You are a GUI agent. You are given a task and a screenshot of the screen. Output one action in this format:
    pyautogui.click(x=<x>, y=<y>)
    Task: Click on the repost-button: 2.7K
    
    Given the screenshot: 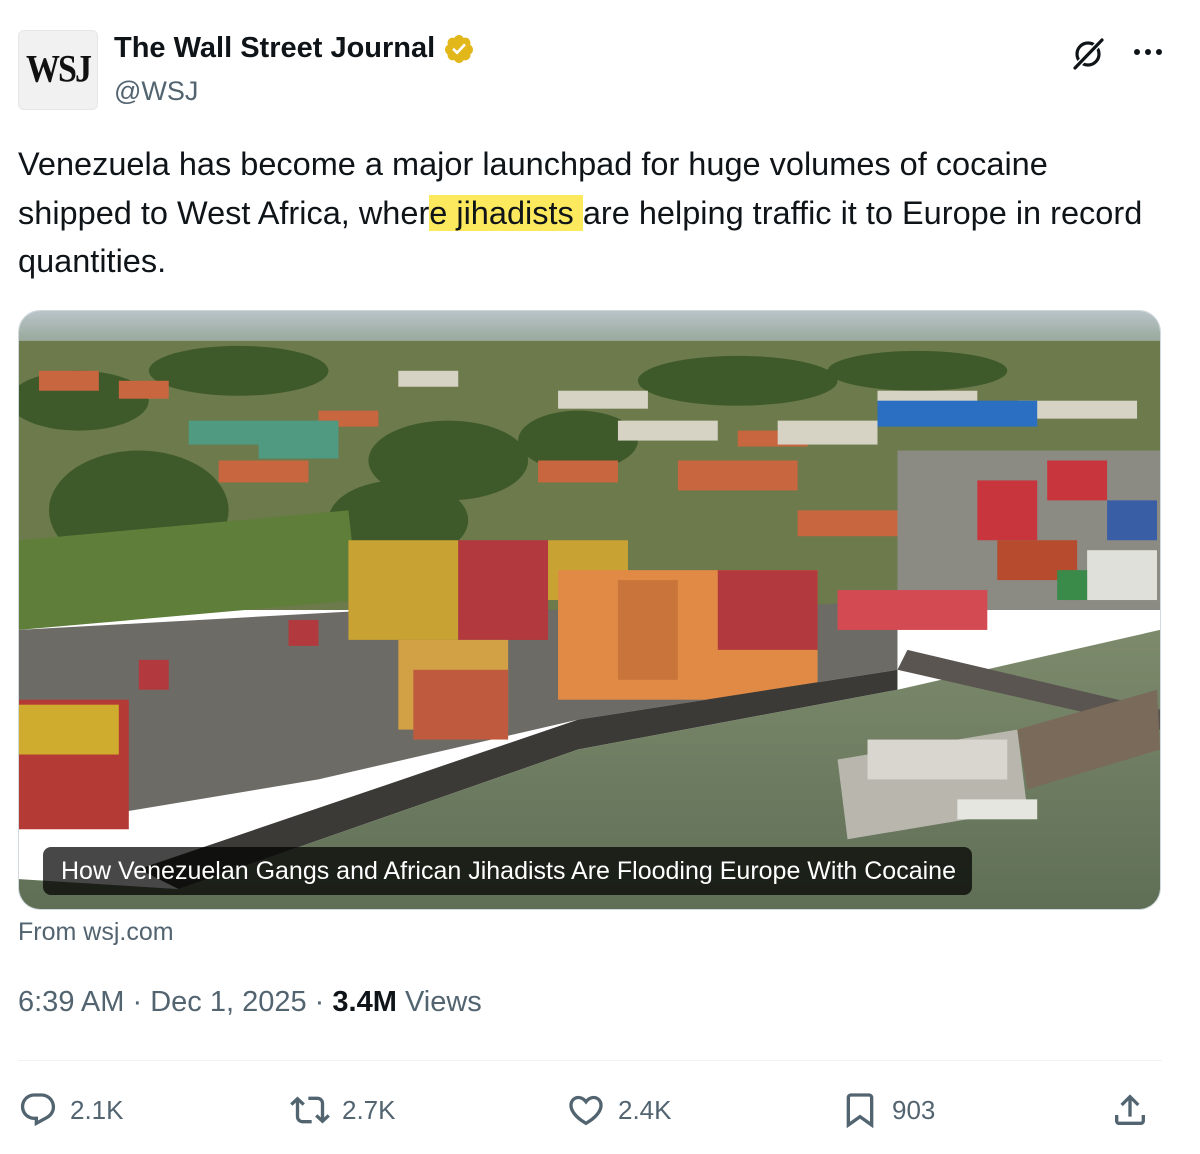 What is the action you would take?
    pyautogui.click(x=343, y=1110)
    